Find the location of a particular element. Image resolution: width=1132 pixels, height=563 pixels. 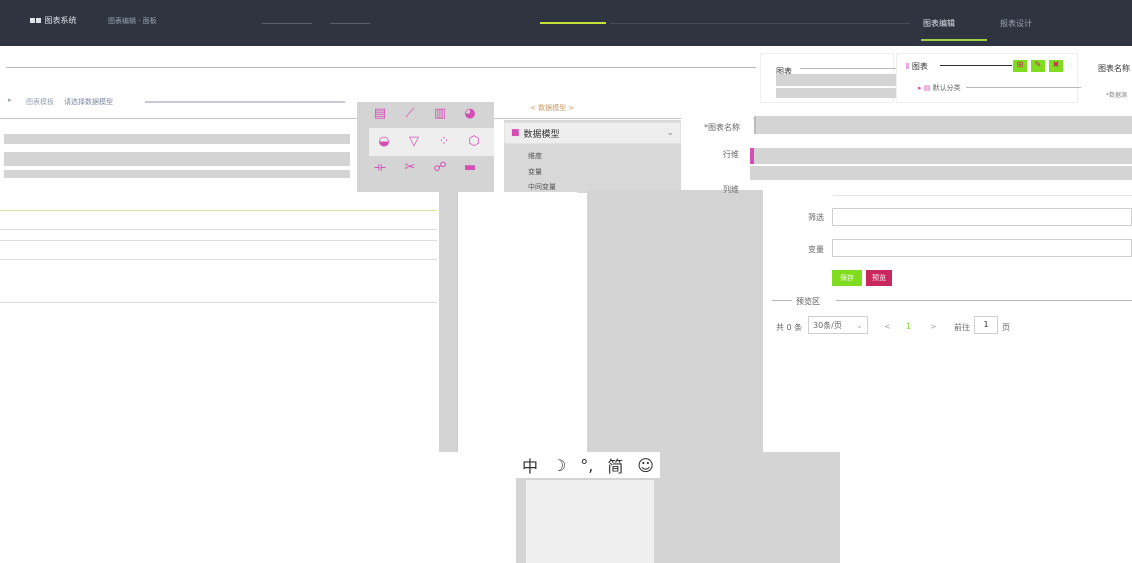

ime-toolbar: 中 ☽ °, 简 ☺ is located at coordinates (588, 465).